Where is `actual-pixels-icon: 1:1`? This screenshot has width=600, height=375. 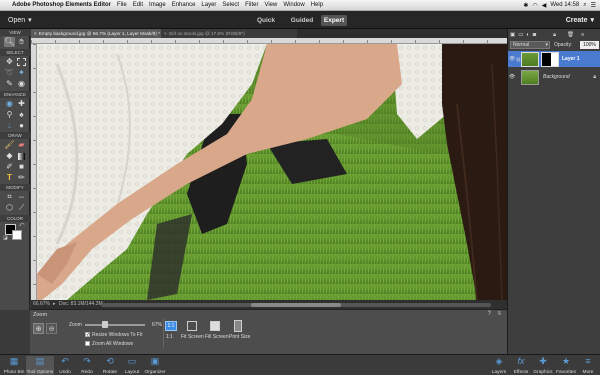
actual-pixels-icon: 1:1 is located at coordinates (171, 326).